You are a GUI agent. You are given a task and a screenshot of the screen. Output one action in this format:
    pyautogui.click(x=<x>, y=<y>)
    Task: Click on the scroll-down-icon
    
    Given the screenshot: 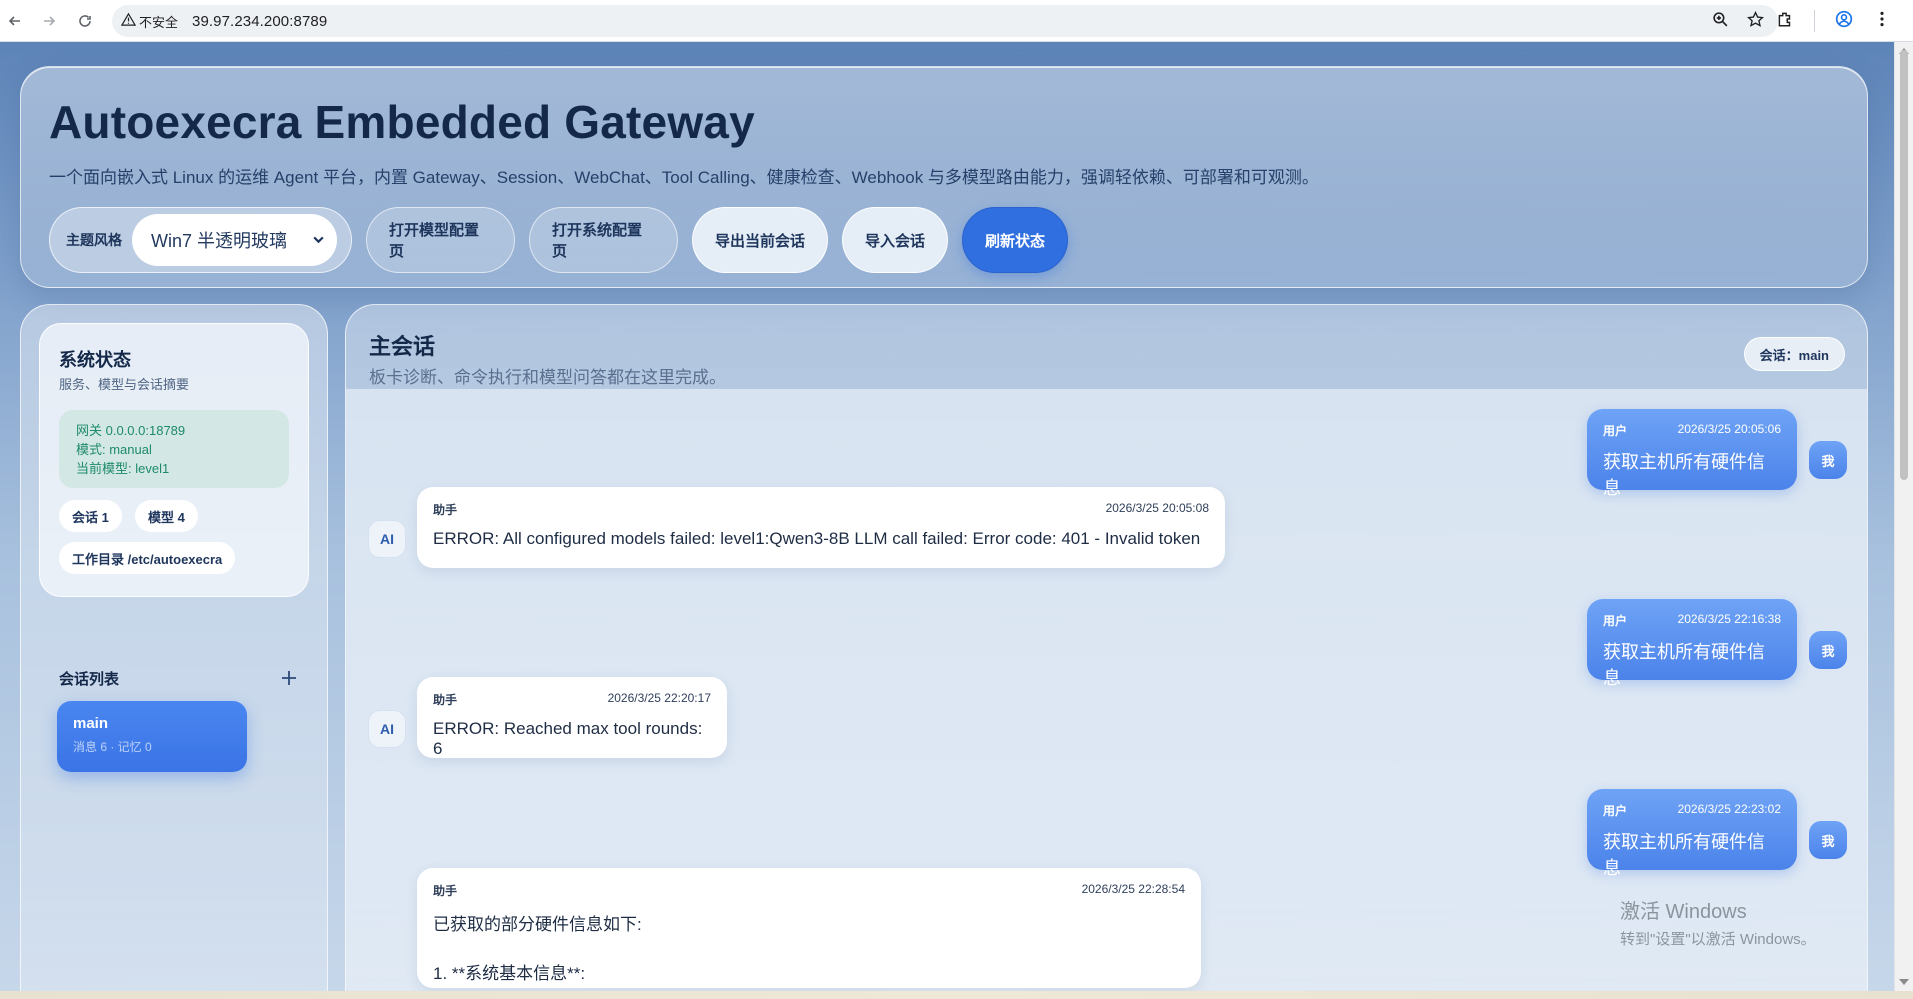 What is the action you would take?
    pyautogui.click(x=1904, y=982)
    